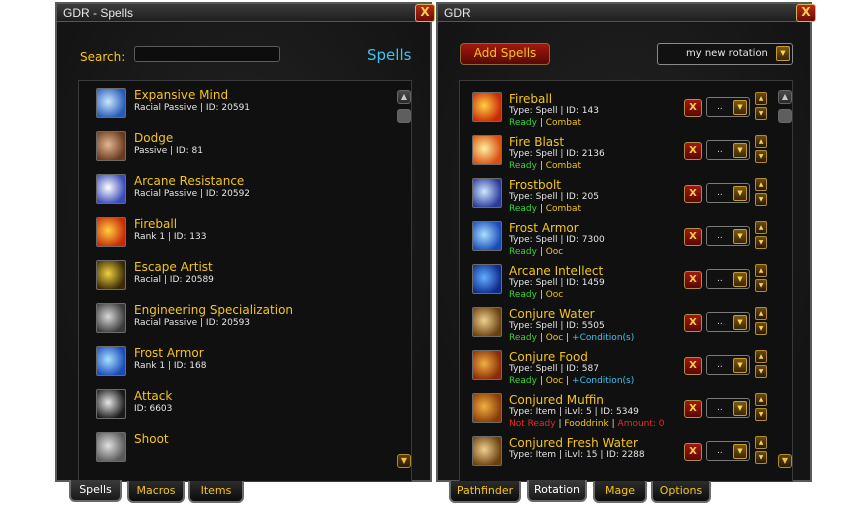 This screenshot has height=505, width=866. Describe the element at coordinates (404, 461) in the screenshot. I see `scroll-down-button: ▼` at that location.